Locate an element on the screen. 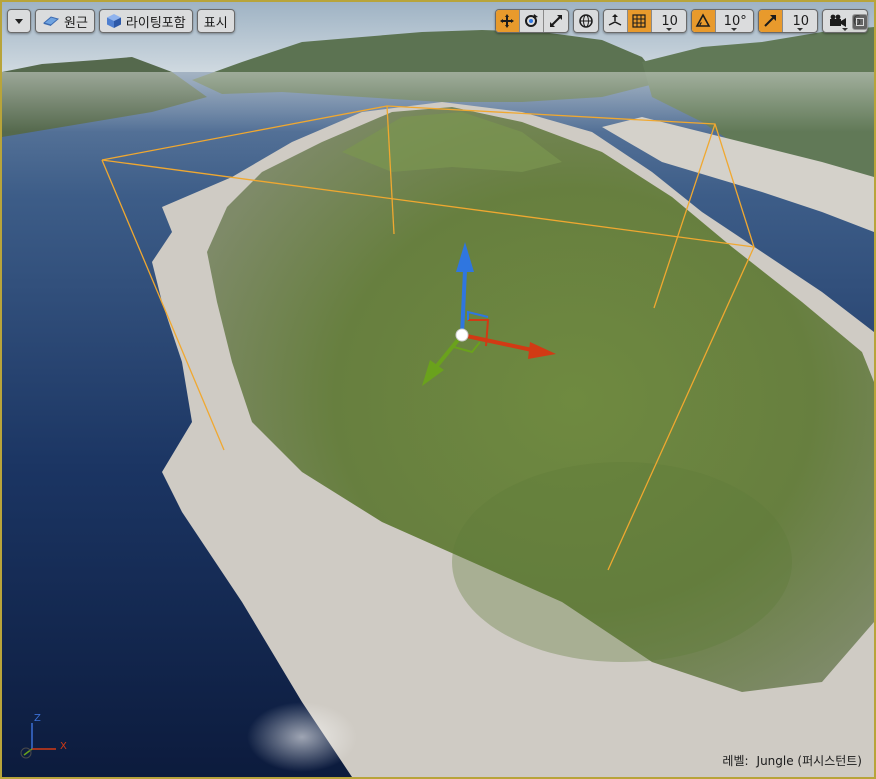 This screenshot has width=876, height=779. scale-icon is located at coordinates (555, 21).